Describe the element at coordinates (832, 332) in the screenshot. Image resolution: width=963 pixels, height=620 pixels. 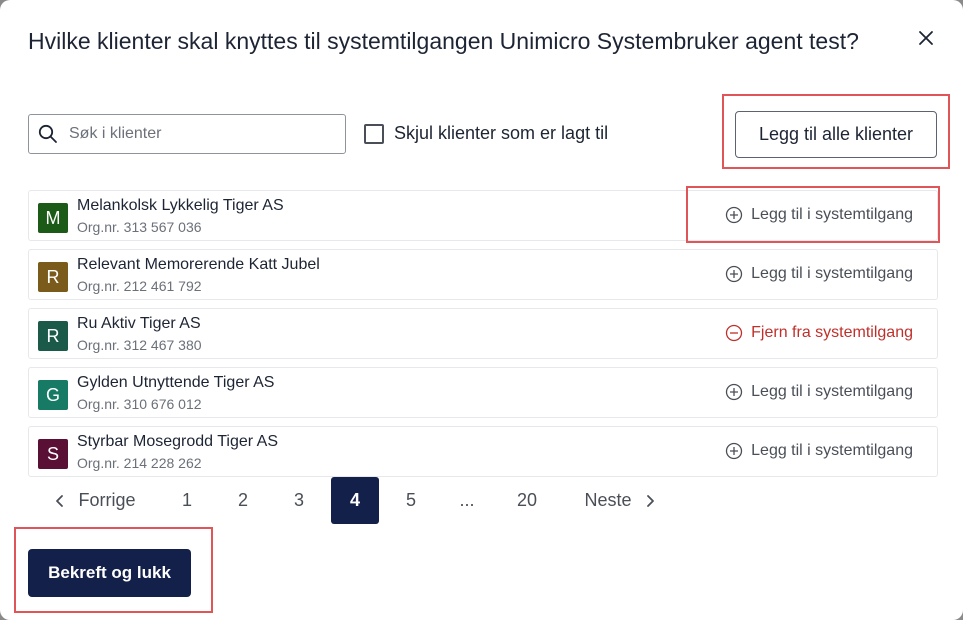
I see `action-label: Fjern fra systemtilgang` at that location.